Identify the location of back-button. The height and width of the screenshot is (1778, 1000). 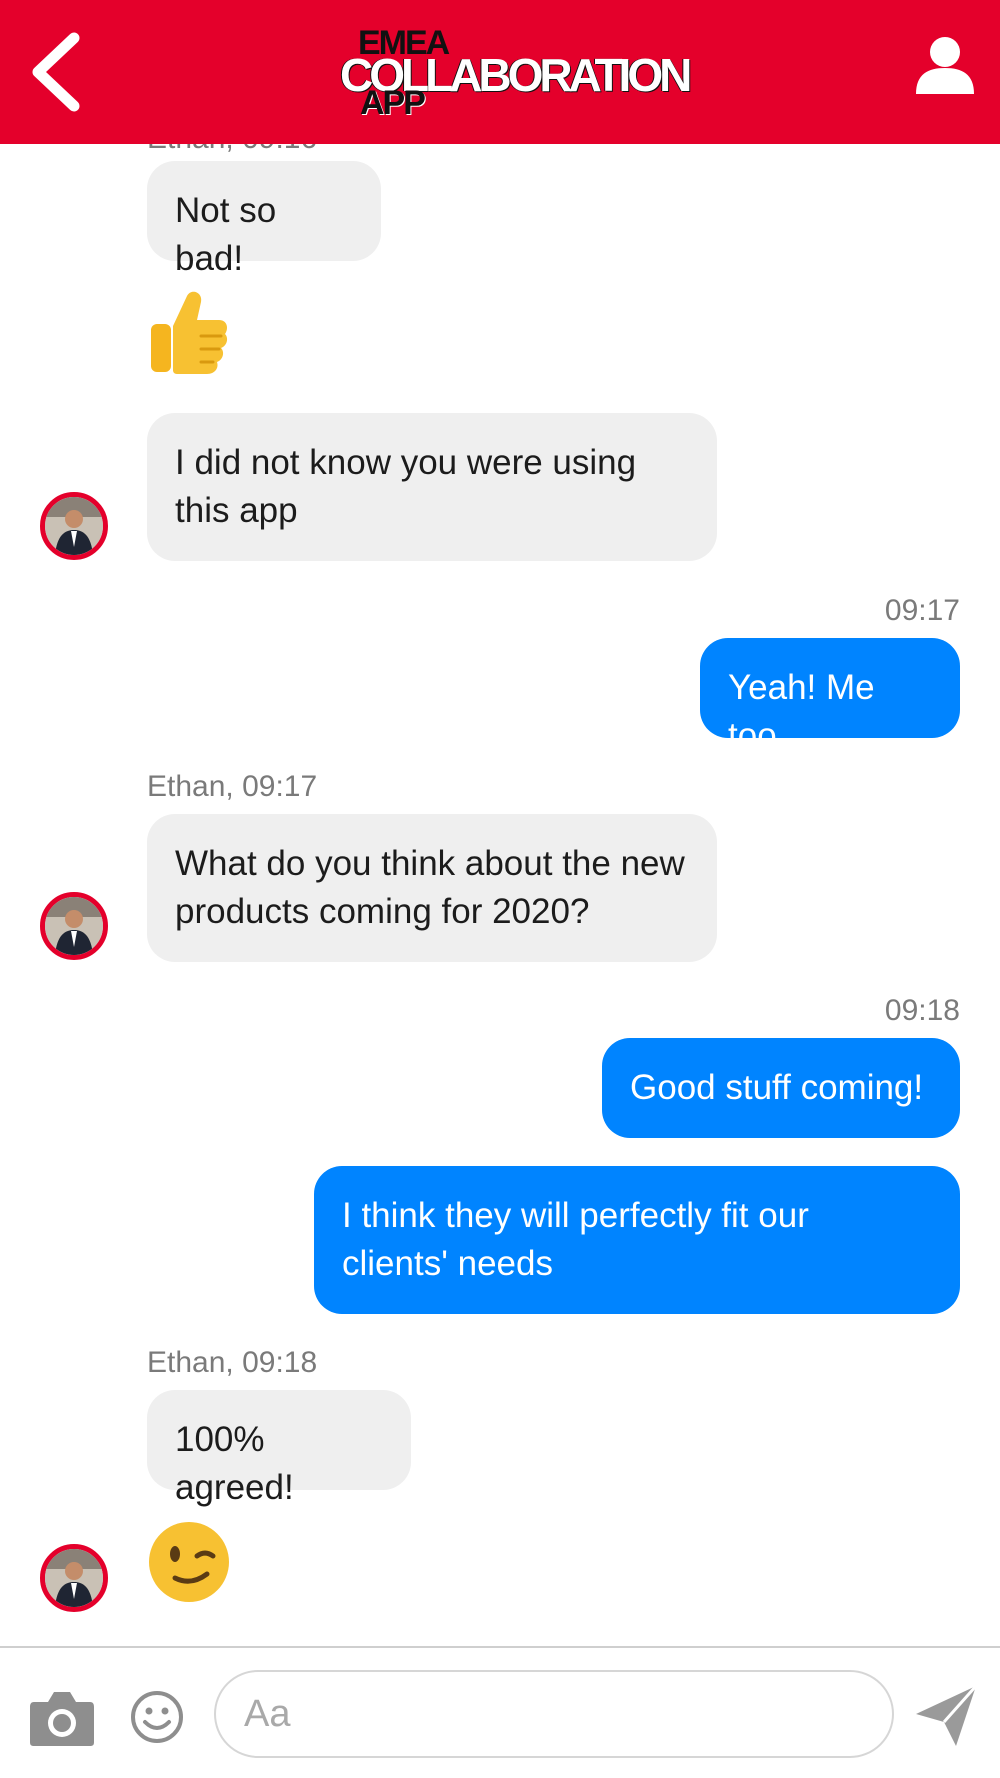
(59, 72).